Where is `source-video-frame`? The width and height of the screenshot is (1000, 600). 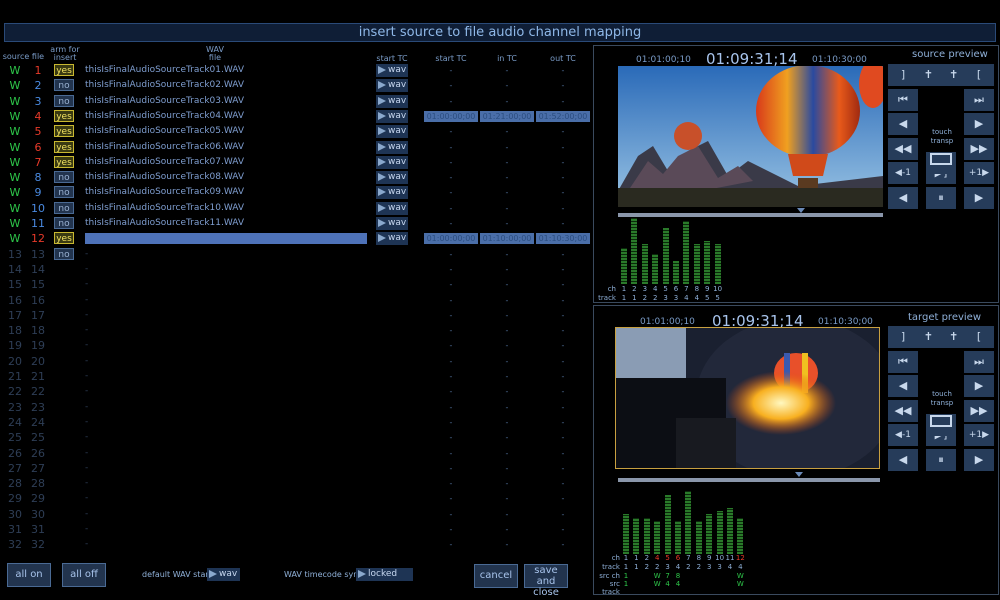
source-video-frame is located at coordinates (750, 136).